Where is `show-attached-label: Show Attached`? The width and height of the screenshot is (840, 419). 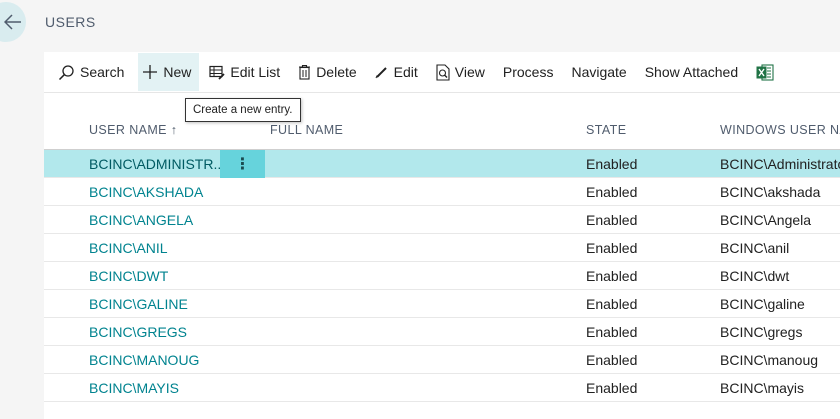 show-attached-label: Show Attached is located at coordinates (691, 72).